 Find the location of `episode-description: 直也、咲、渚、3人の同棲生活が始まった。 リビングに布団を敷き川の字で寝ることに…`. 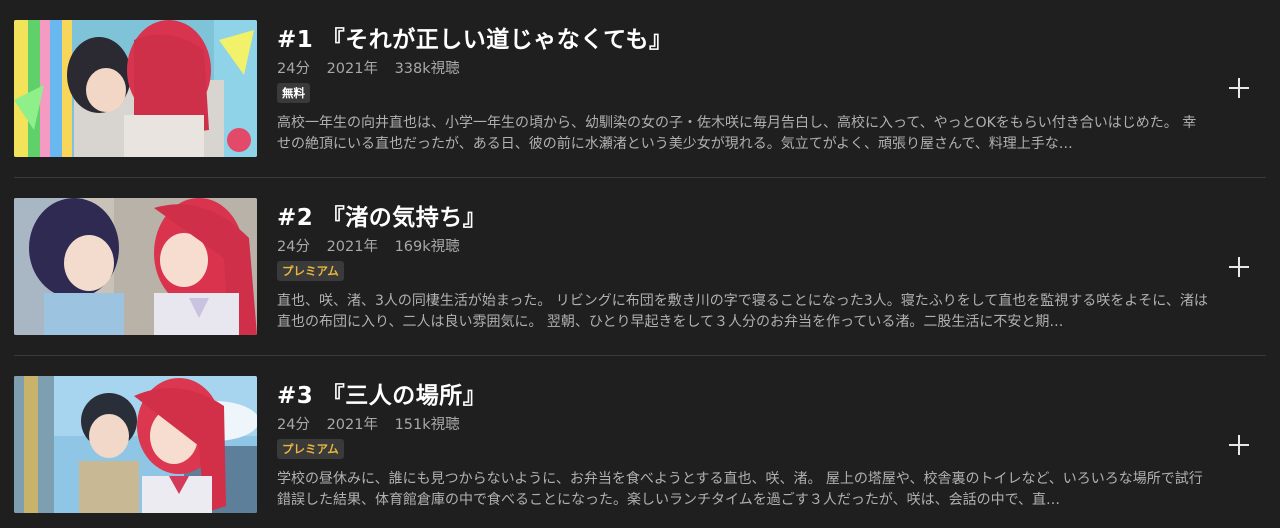

episode-description: 直也、咲、渚、3人の同棲生活が始まった。 リビングに布団を敷き川の字で寝ることに… is located at coordinates (742, 311).